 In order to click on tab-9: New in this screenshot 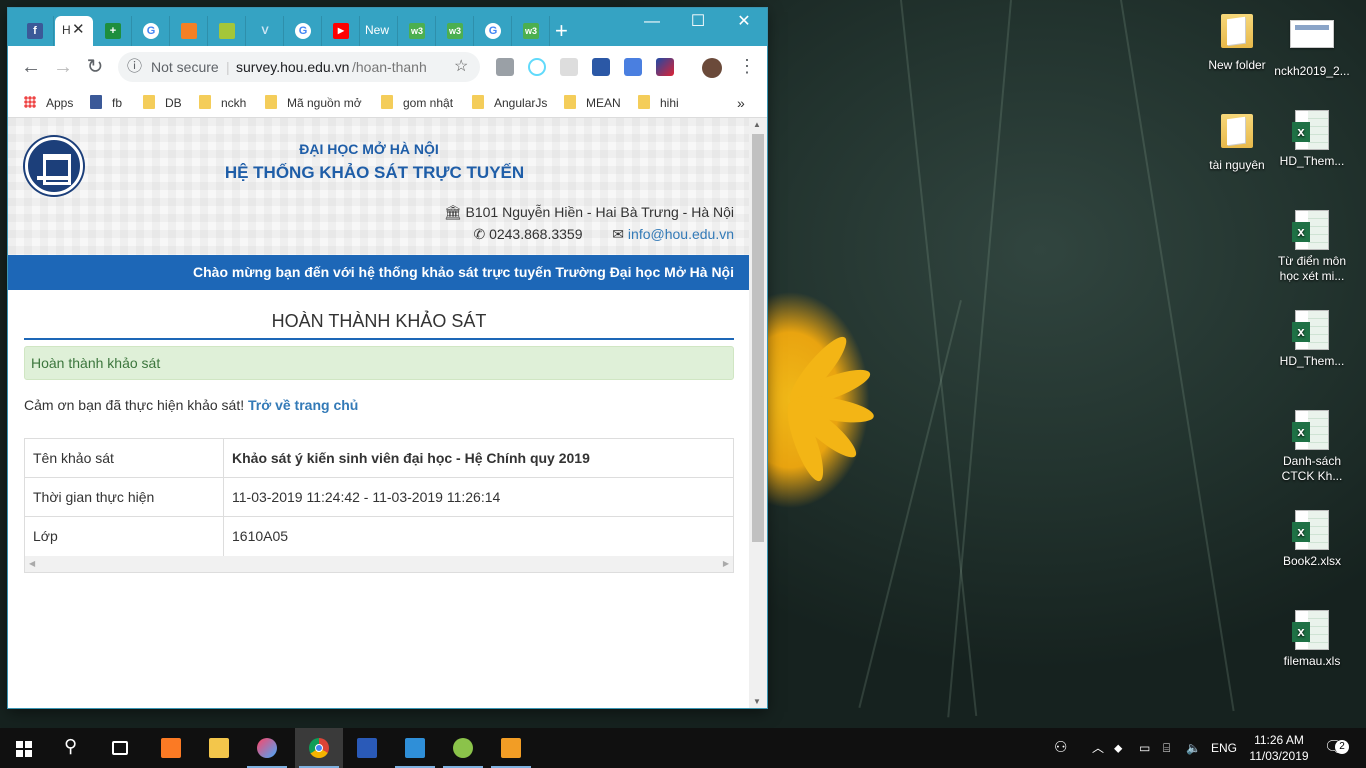, I will do `click(379, 31)`.